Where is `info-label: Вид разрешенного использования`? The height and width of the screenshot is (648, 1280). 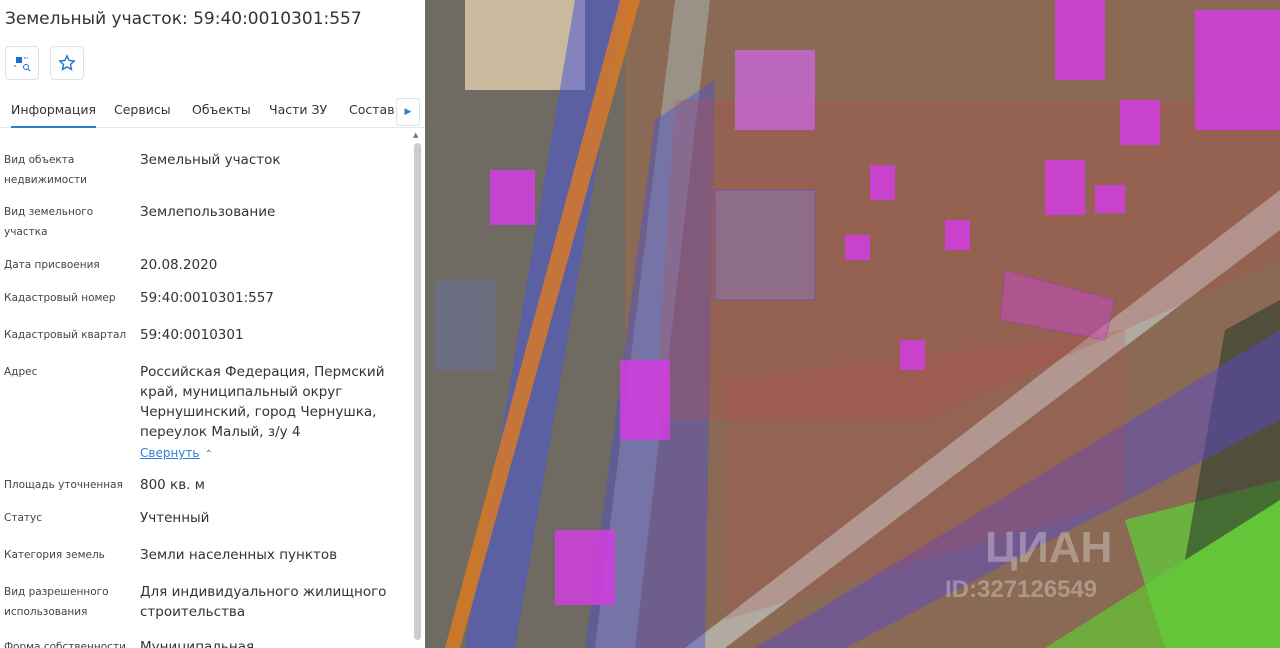
info-label: Вид разрешенного использования is located at coordinates (56, 602).